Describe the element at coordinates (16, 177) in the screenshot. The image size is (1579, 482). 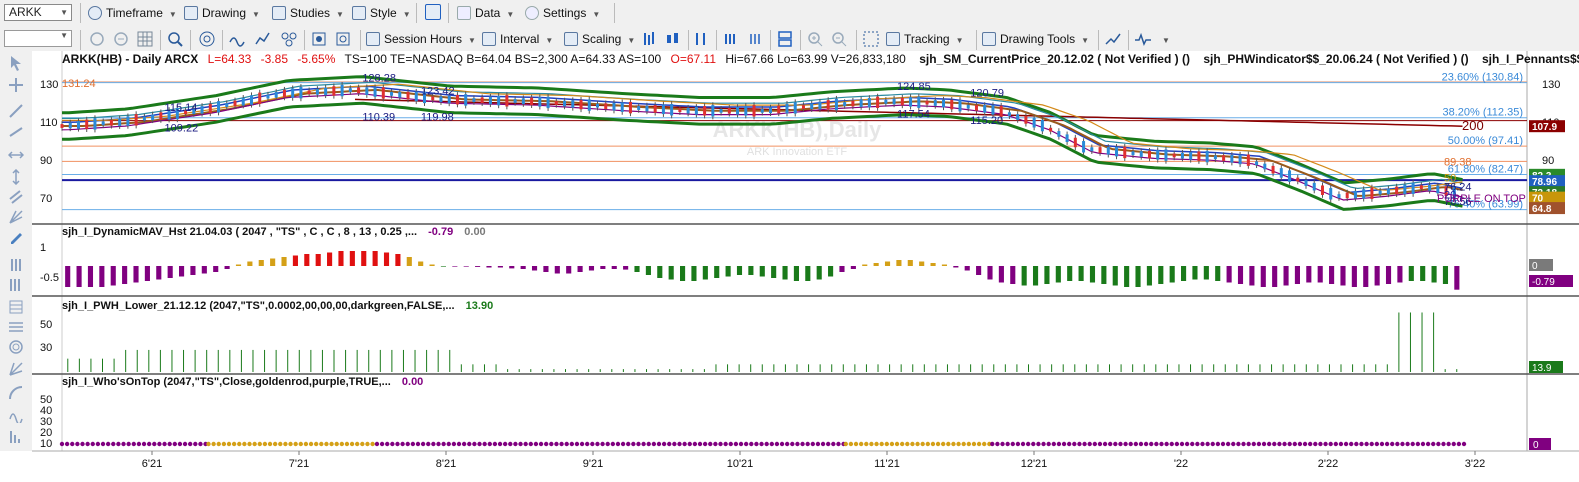
I see `vertical-line-icon` at that location.